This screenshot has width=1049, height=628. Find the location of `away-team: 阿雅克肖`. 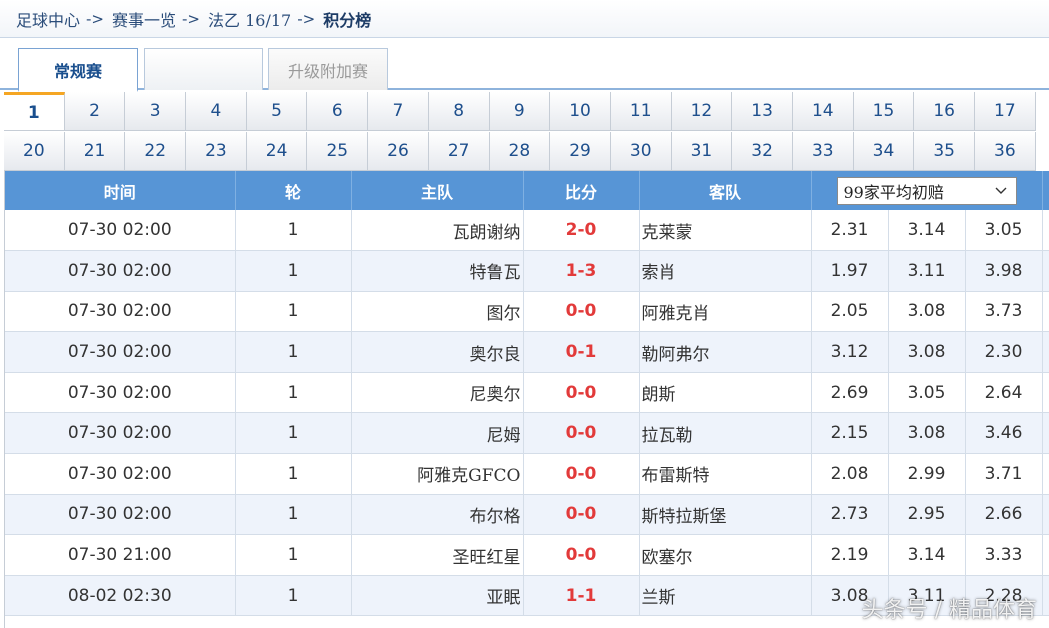

away-team: 阿雅克肖 is located at coordinates (725, 312).